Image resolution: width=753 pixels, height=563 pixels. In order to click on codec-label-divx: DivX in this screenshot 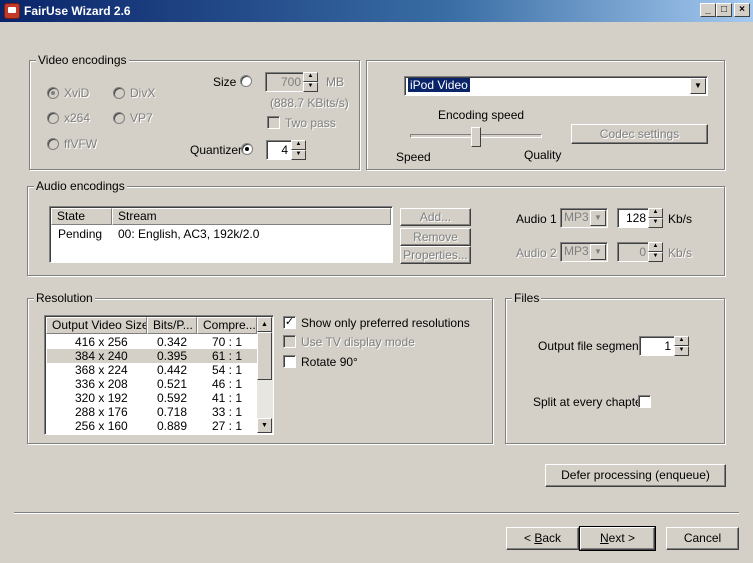, I will do `click(143, 93)`.